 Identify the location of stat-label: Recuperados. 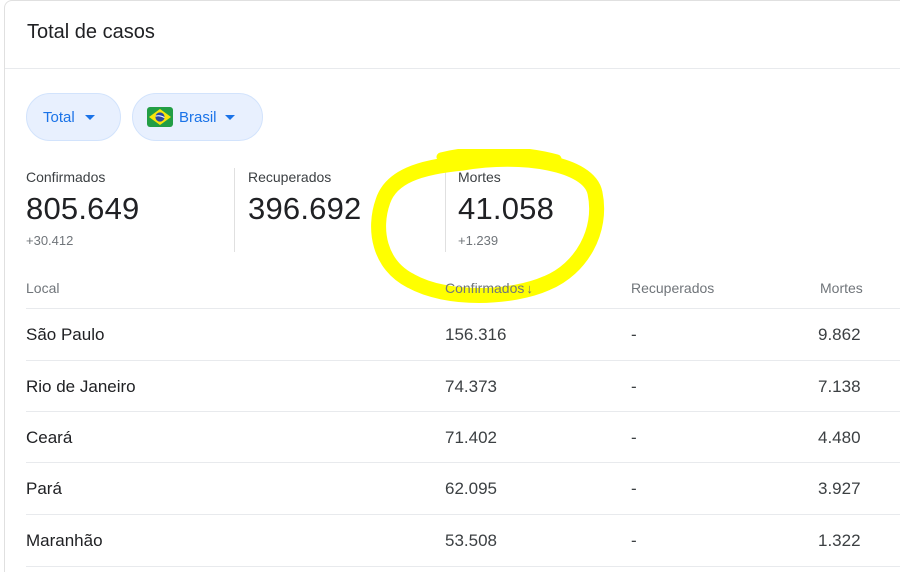
(290, 177).